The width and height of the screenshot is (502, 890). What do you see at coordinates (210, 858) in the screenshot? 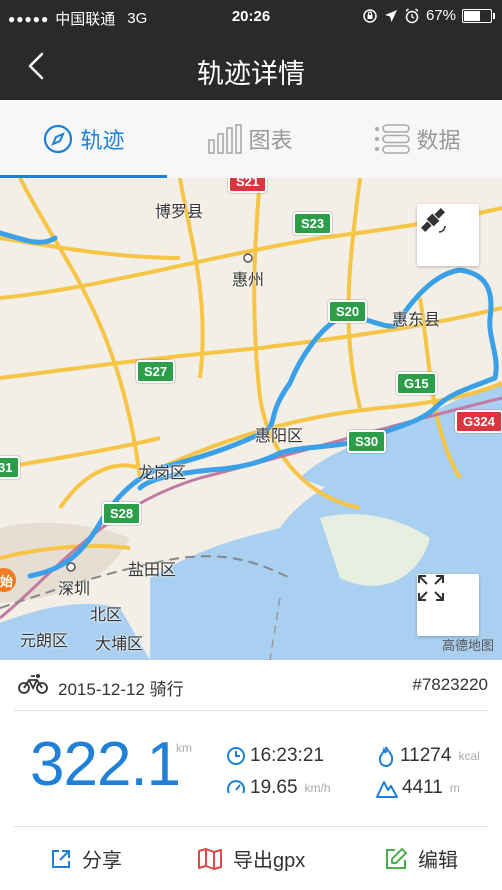
I see `map-fold-icon` at bounding box center [210, 858].